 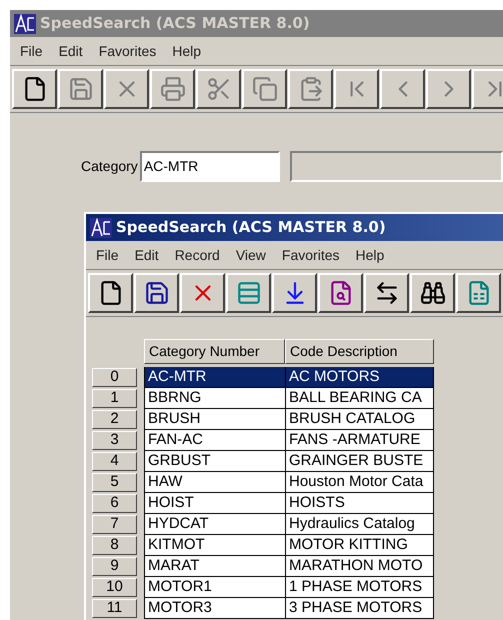 What do you see at coordinates (114, 587) in the screenshot?
I see `row-number: 10` at bounding box center [114, 587].